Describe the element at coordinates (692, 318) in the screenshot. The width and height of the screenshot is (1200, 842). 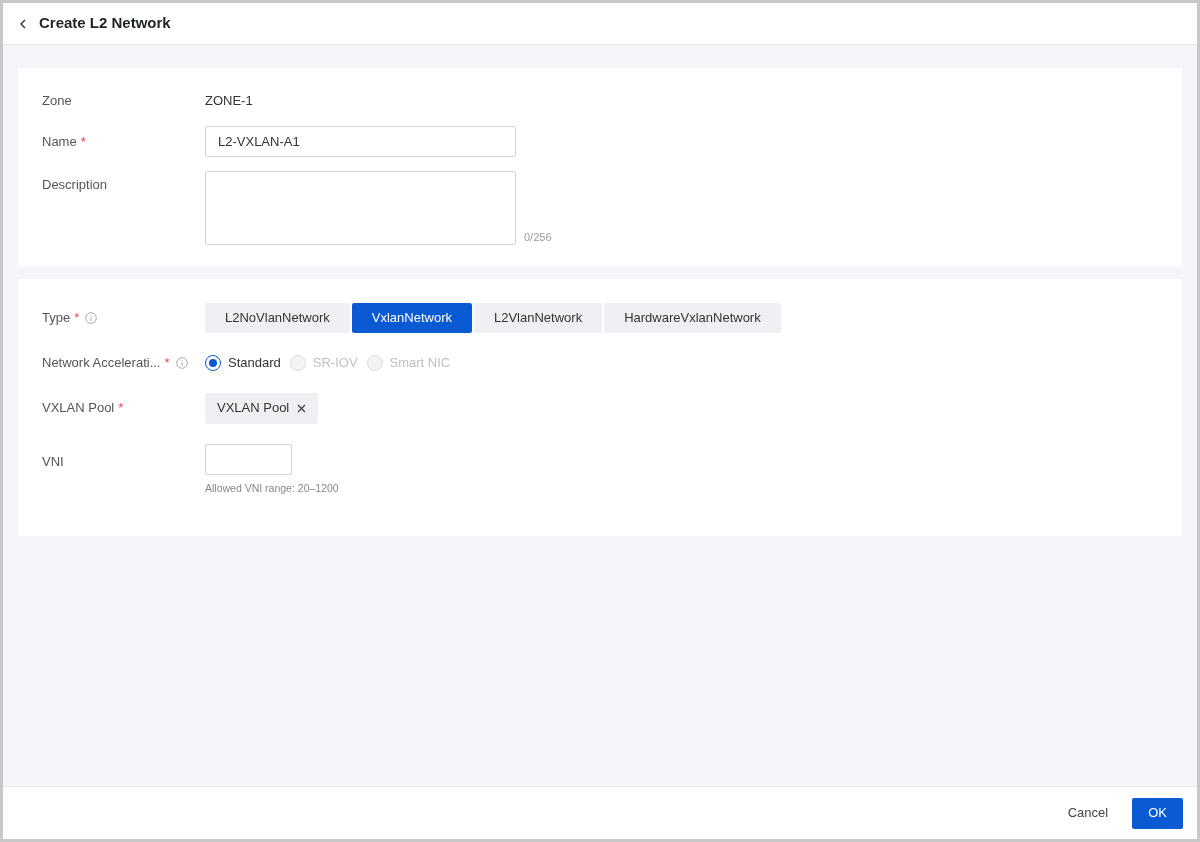
I see `type-option: HardwareVxlanNetwork` at that location.